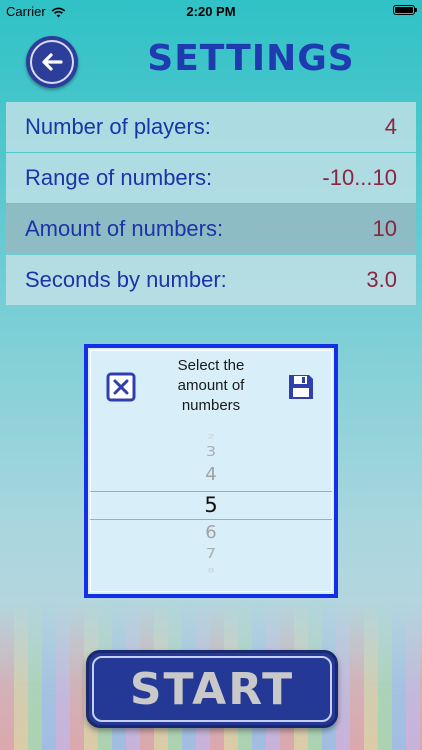  I want to click on cancel-button, so click(121, 387).